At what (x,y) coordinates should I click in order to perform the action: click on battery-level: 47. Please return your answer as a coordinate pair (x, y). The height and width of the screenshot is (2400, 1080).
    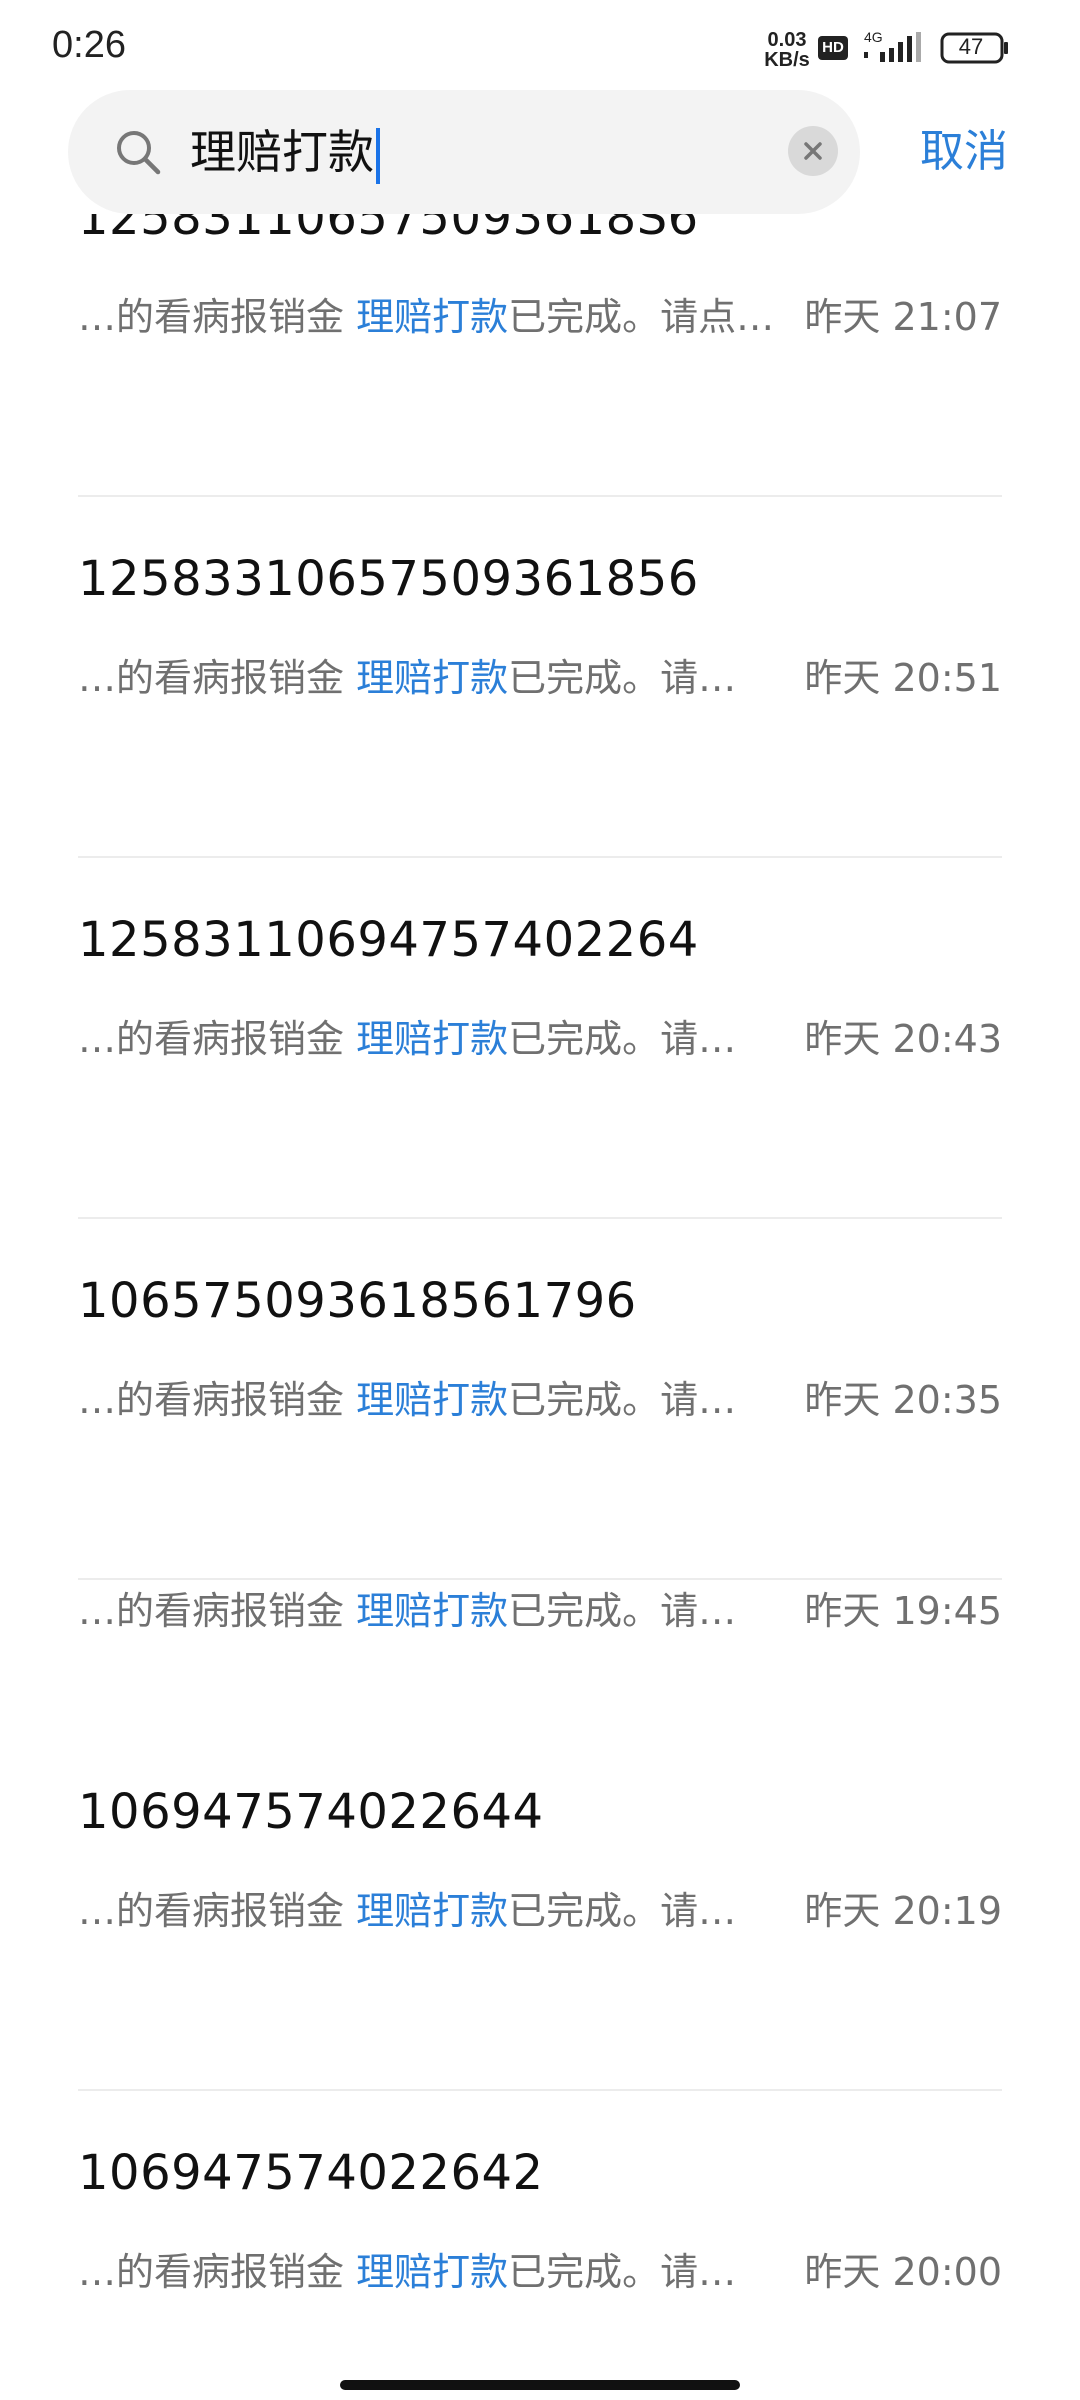
    Looking at the image, I should click on (971, 46).